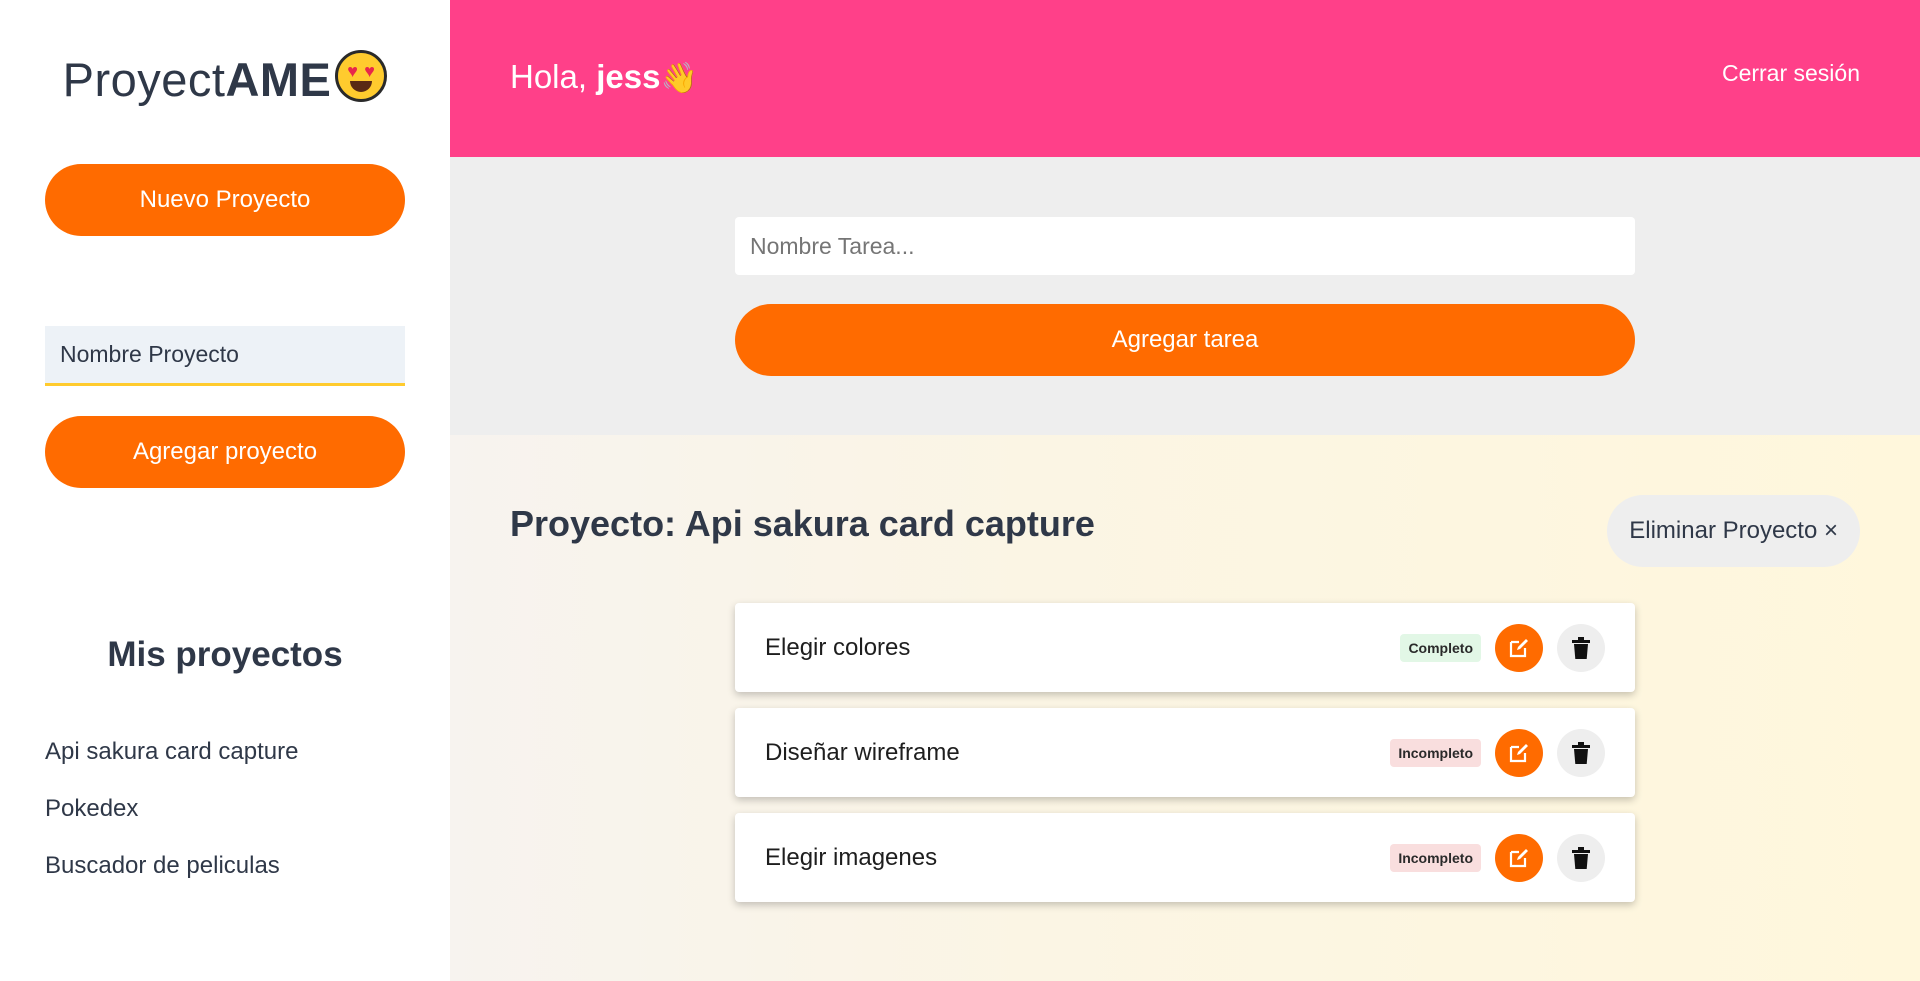  Describe the element at coordinates (628, 76) in the screenshot. I see `user-name: jess` at that location.